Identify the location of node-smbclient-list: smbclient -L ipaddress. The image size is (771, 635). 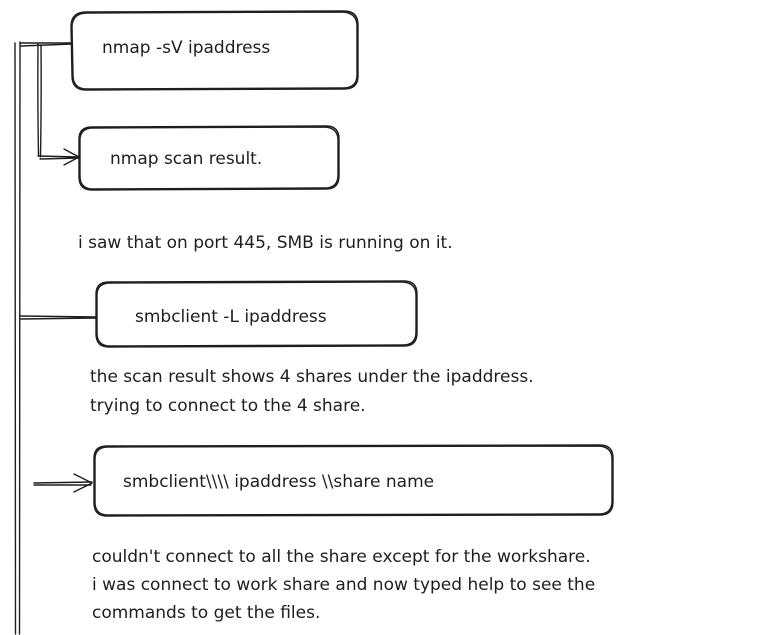
(256, 314).